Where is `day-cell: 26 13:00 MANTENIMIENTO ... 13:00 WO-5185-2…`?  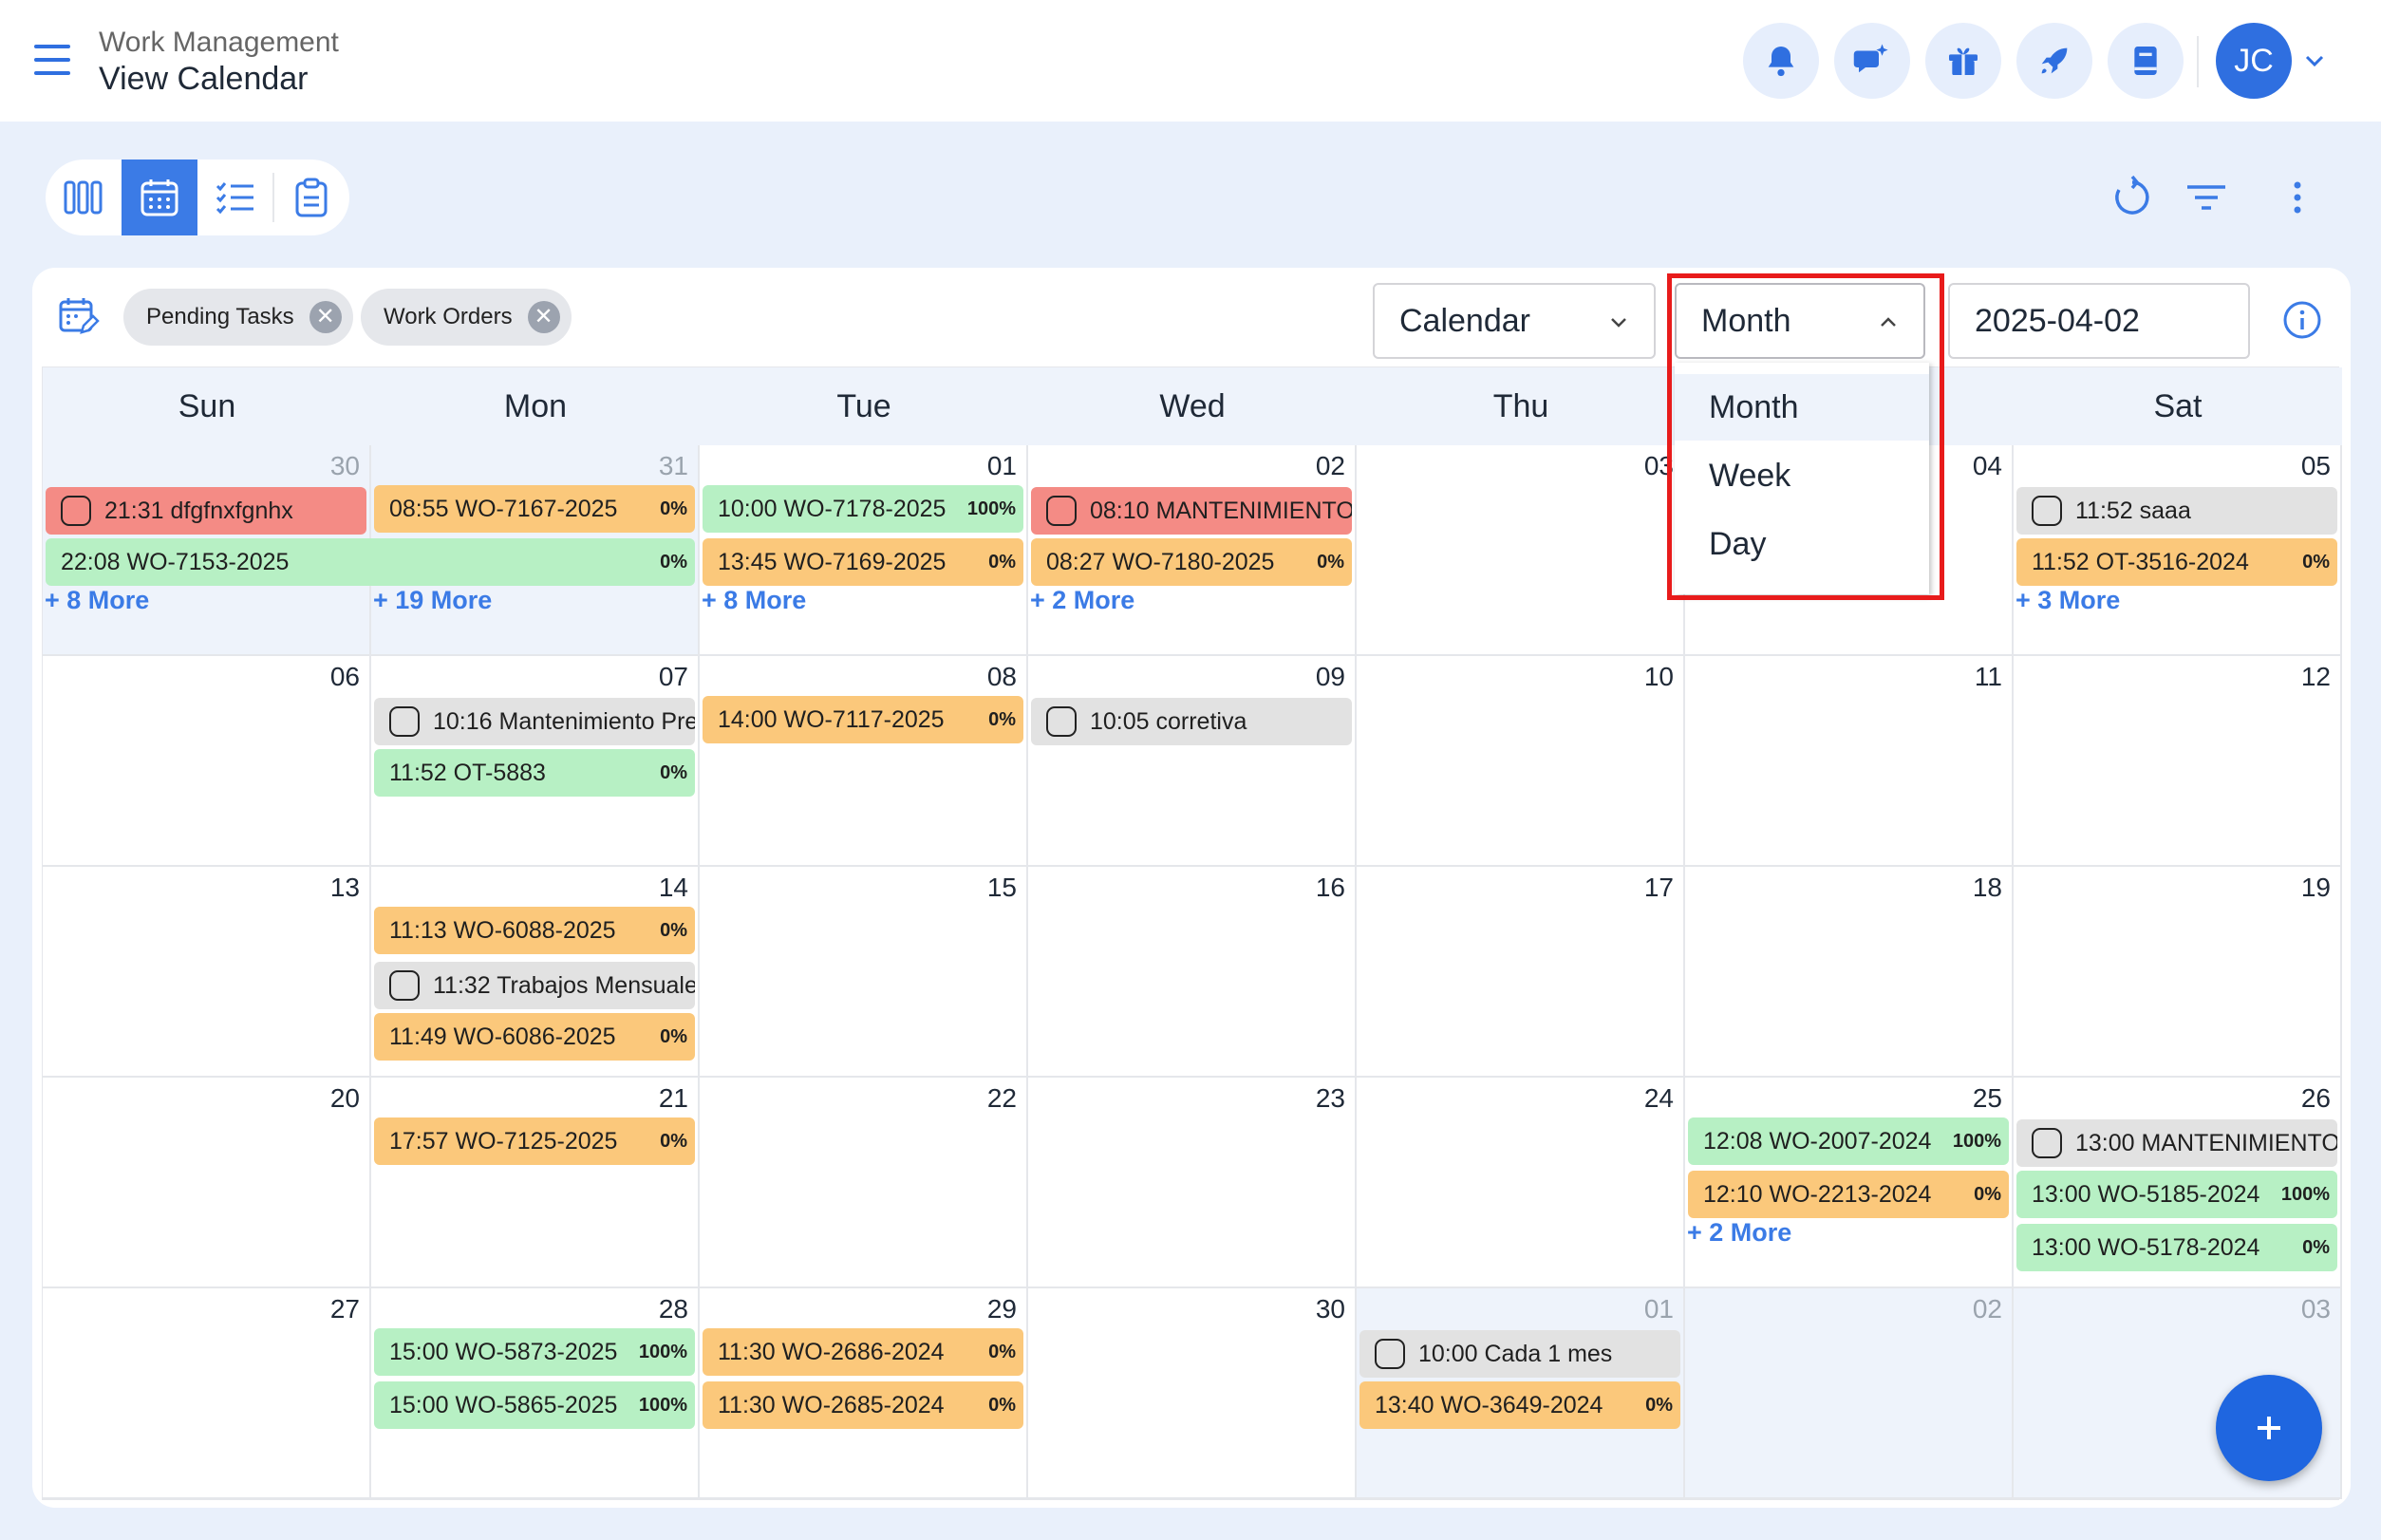
day-cell: 26 13:00 MANTENIMIENTO ... 13:00 WO-5185-2… is located at coordinates (2178, 1183).